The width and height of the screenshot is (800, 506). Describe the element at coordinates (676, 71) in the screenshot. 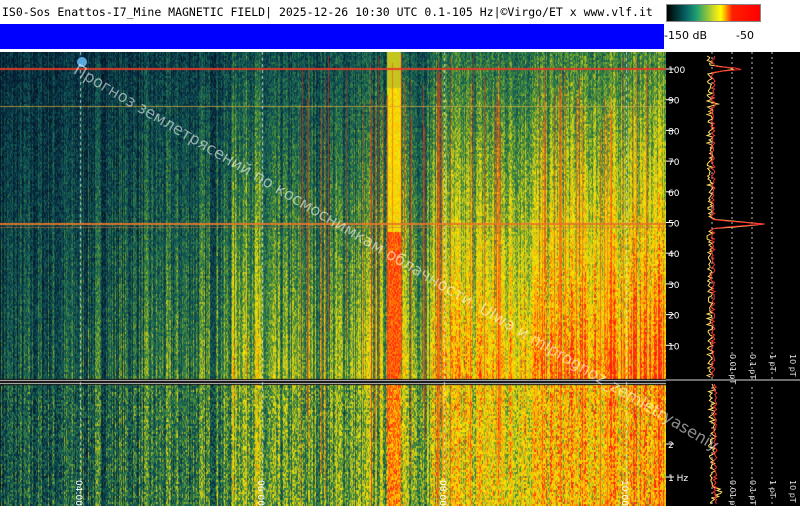

I see `frequency-tick-label: 100` at that location.